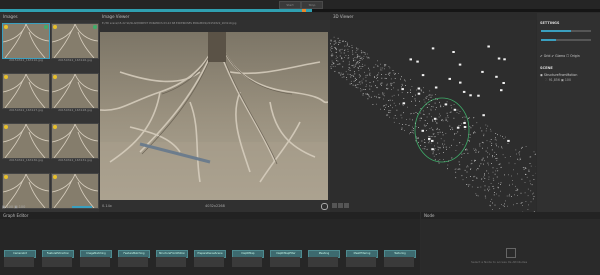  Describe the element at coordinates (82, 207) in the screenshot. I see `thumb-size-slider` at that location.